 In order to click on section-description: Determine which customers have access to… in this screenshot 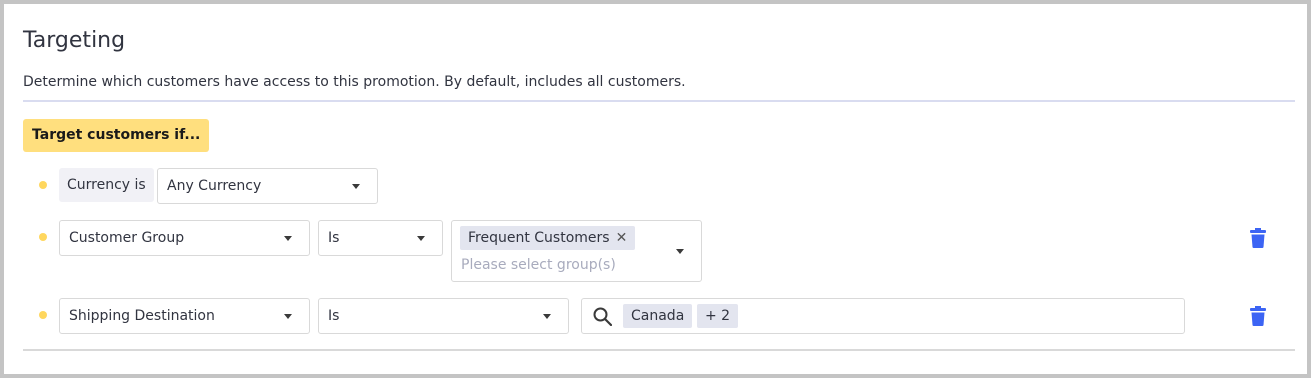, I will do `click(354, 82)`.